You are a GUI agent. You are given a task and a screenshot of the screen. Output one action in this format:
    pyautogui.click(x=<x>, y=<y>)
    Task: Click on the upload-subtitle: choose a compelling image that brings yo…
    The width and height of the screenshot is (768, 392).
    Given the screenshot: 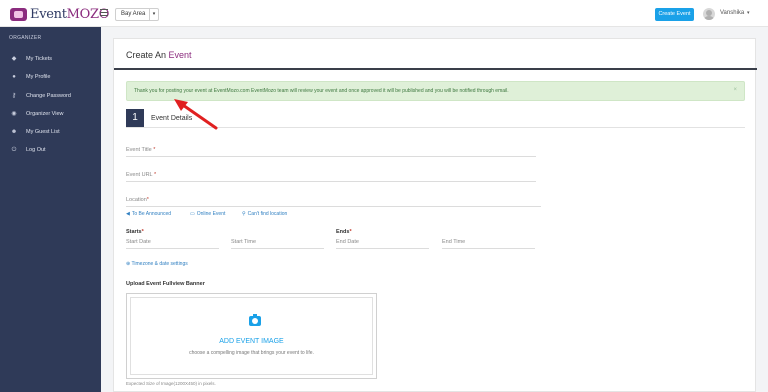 What is the action you would take?
    pyautogui.click(x=251, y=353)
    